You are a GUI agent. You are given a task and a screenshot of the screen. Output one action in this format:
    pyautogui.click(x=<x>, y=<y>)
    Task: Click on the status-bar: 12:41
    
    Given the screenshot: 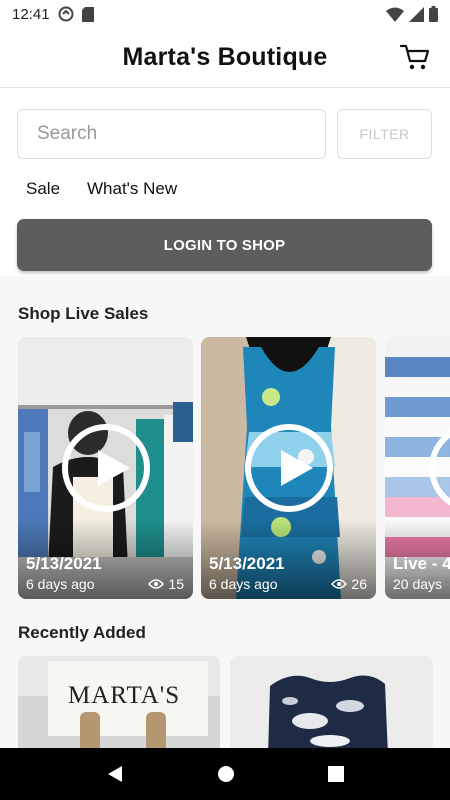 What is the action you would take?
    pyautogui.click(x=225, y=14)
    